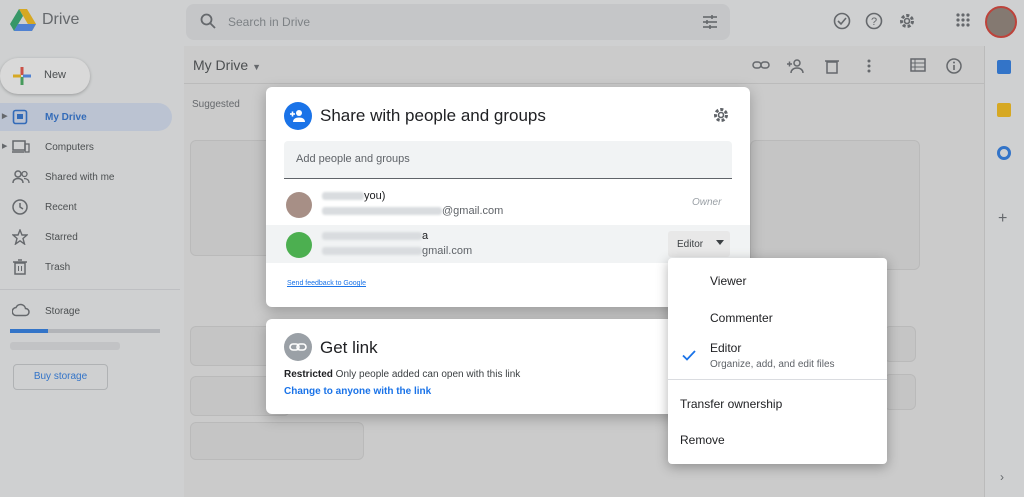 The width and height of the screenshot is (1024, 497). Describe the element at coordinates (795, 281) in the screenshot. I see `menu-item-viewer: Viewer` at that location.